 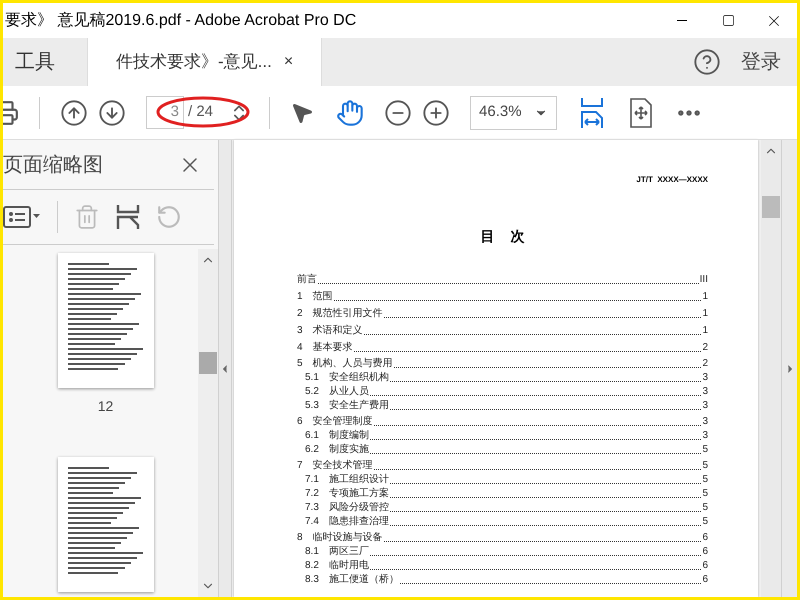 I want to click on toc-entry: 8.1 两区三厂, so click(x=337, y=552).